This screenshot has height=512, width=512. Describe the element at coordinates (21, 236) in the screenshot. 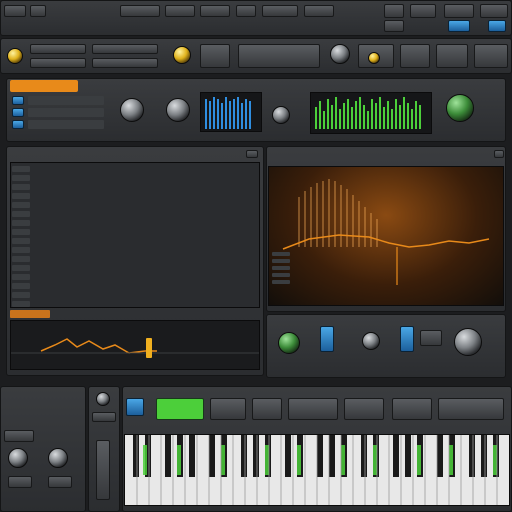

I see `editor-row-column` at that location.